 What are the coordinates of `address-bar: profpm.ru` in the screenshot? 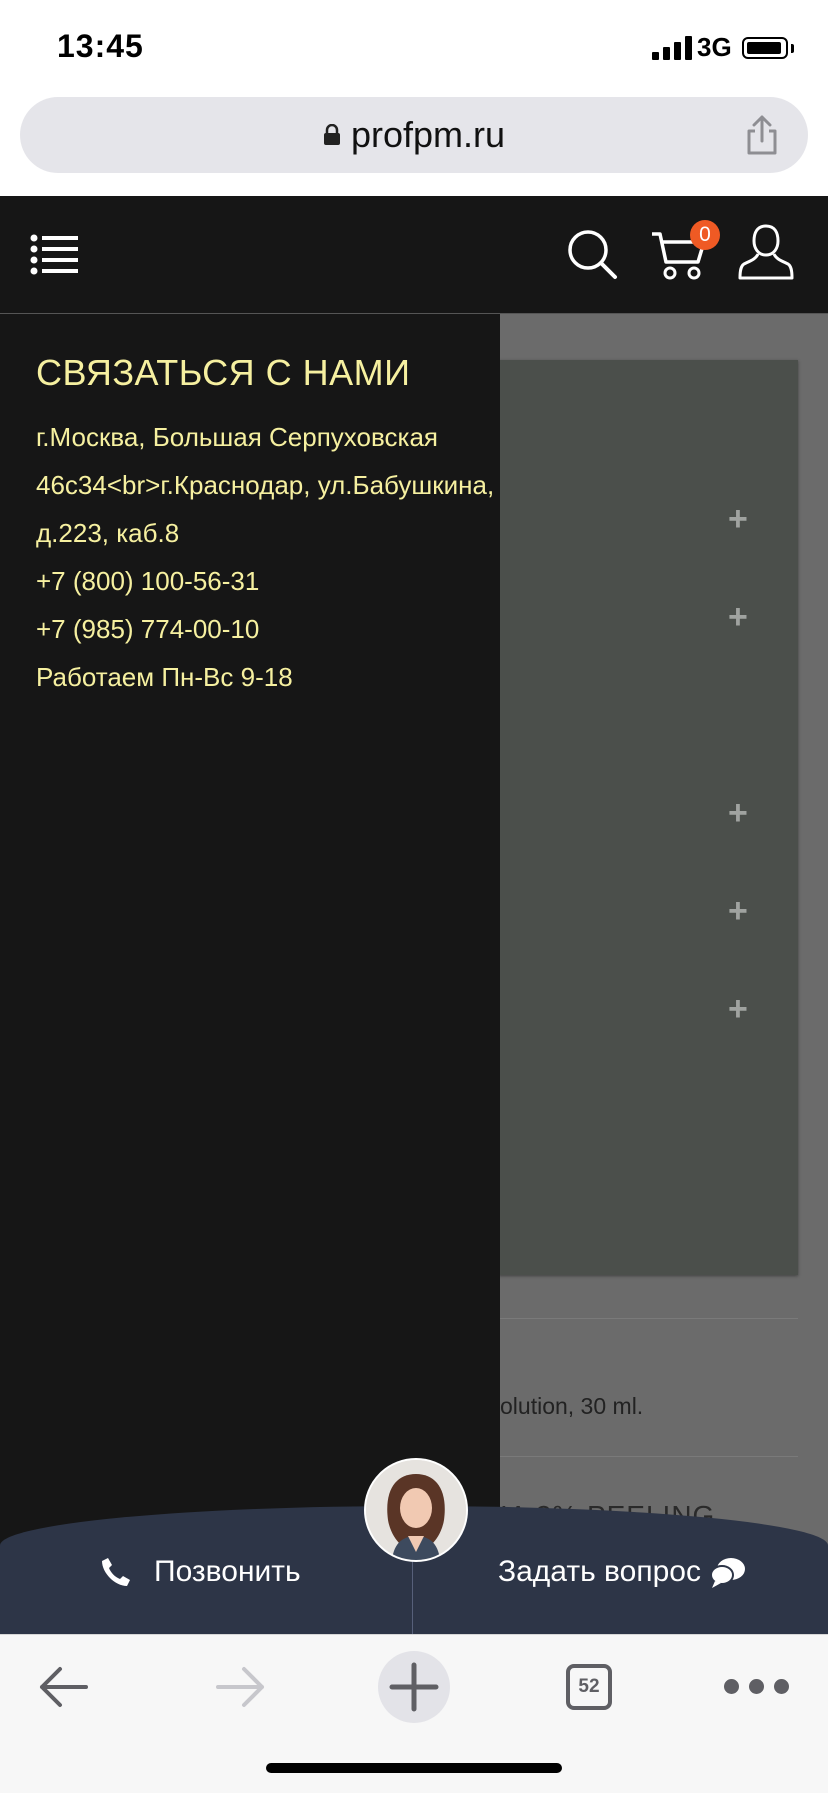 It's located at (414, 135).